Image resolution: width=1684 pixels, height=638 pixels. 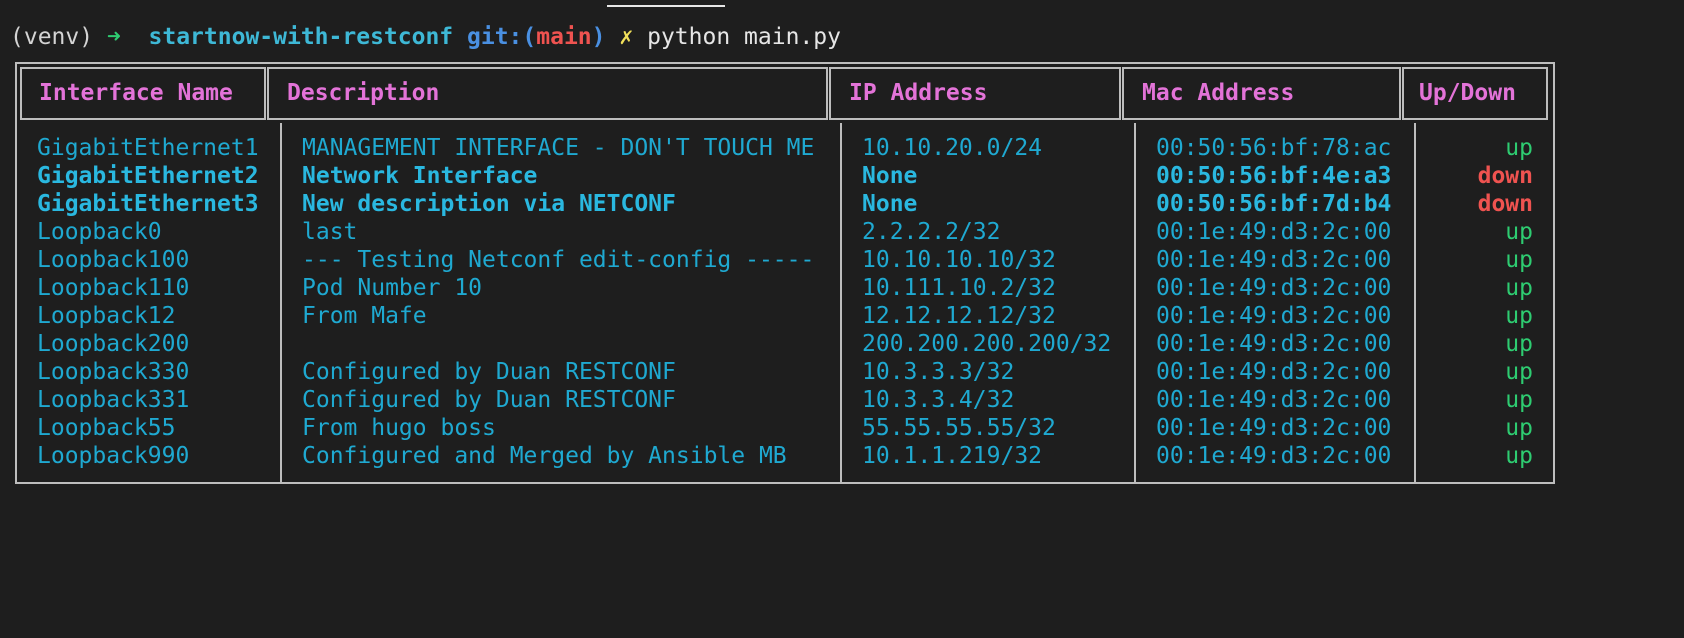 I want to click on header-cell-status: Up/Down, so click(x=1475, y=93).